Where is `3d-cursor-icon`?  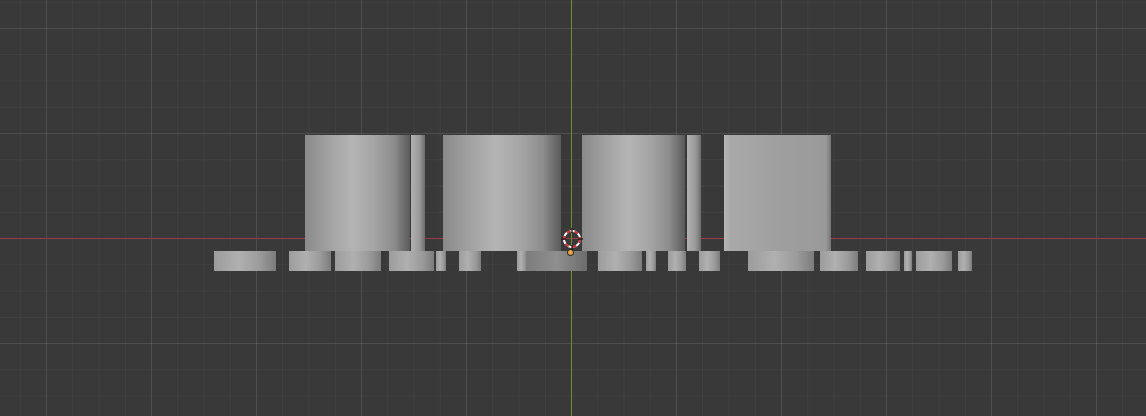 3d-cursor-icon is located at coordinates (572, 239).